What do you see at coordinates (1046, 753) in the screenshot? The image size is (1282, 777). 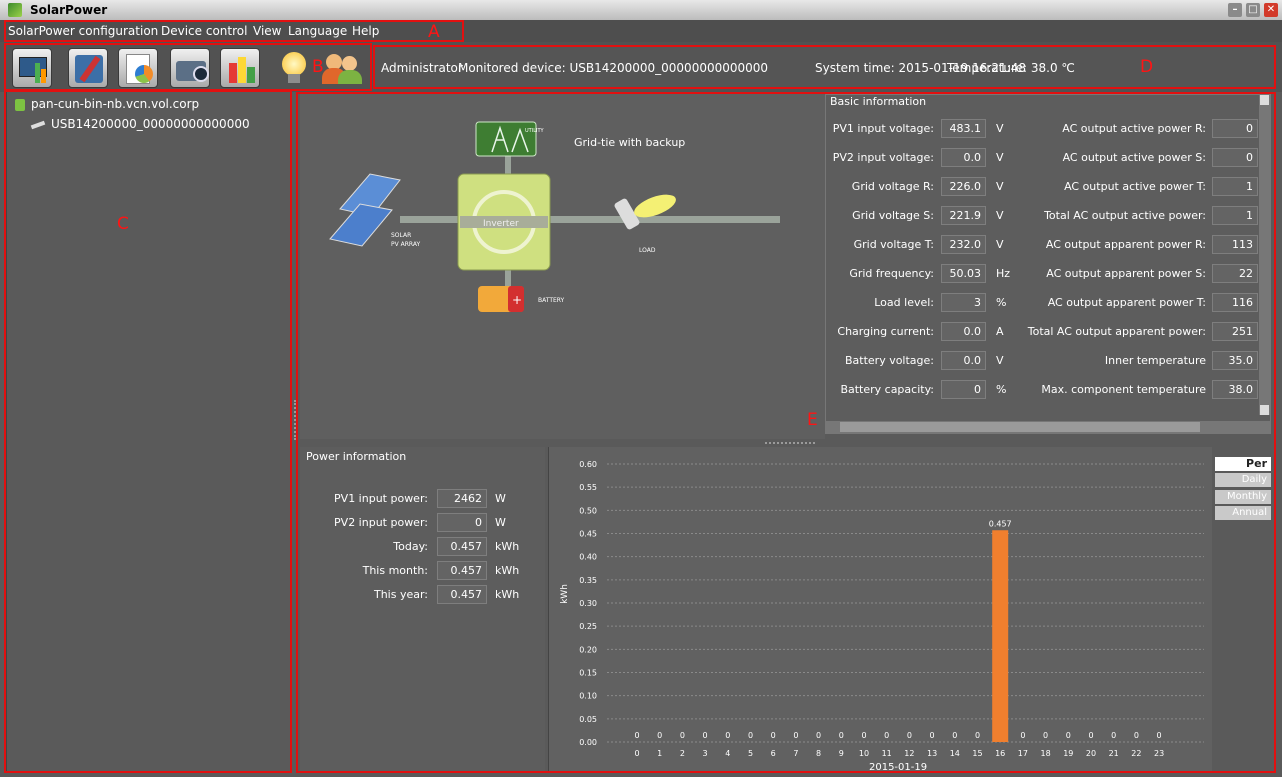 I see `x-tick-label: 18` at bounding box center [1046, 753].